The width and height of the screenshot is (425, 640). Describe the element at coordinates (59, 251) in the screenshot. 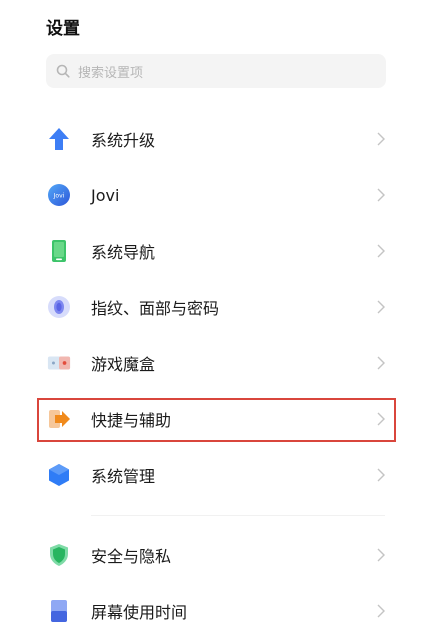

I see `navigation-phone-icon` at that location.